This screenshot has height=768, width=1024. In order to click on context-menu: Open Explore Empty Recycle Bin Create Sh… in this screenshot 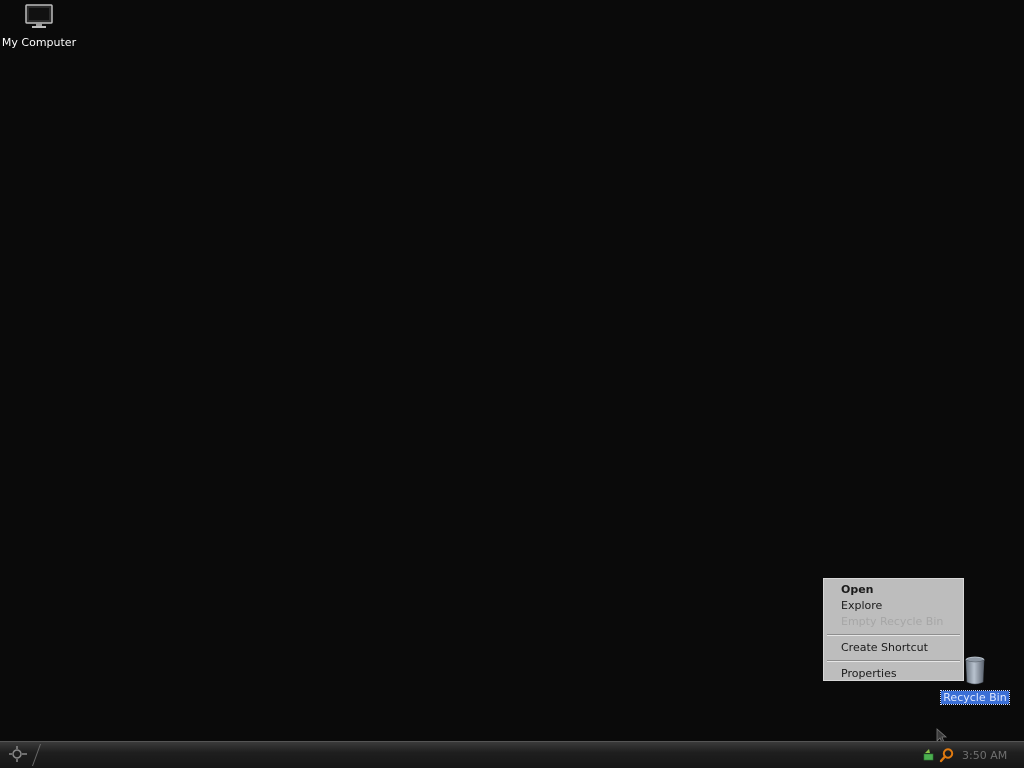, I will do `click(893, 629)`.